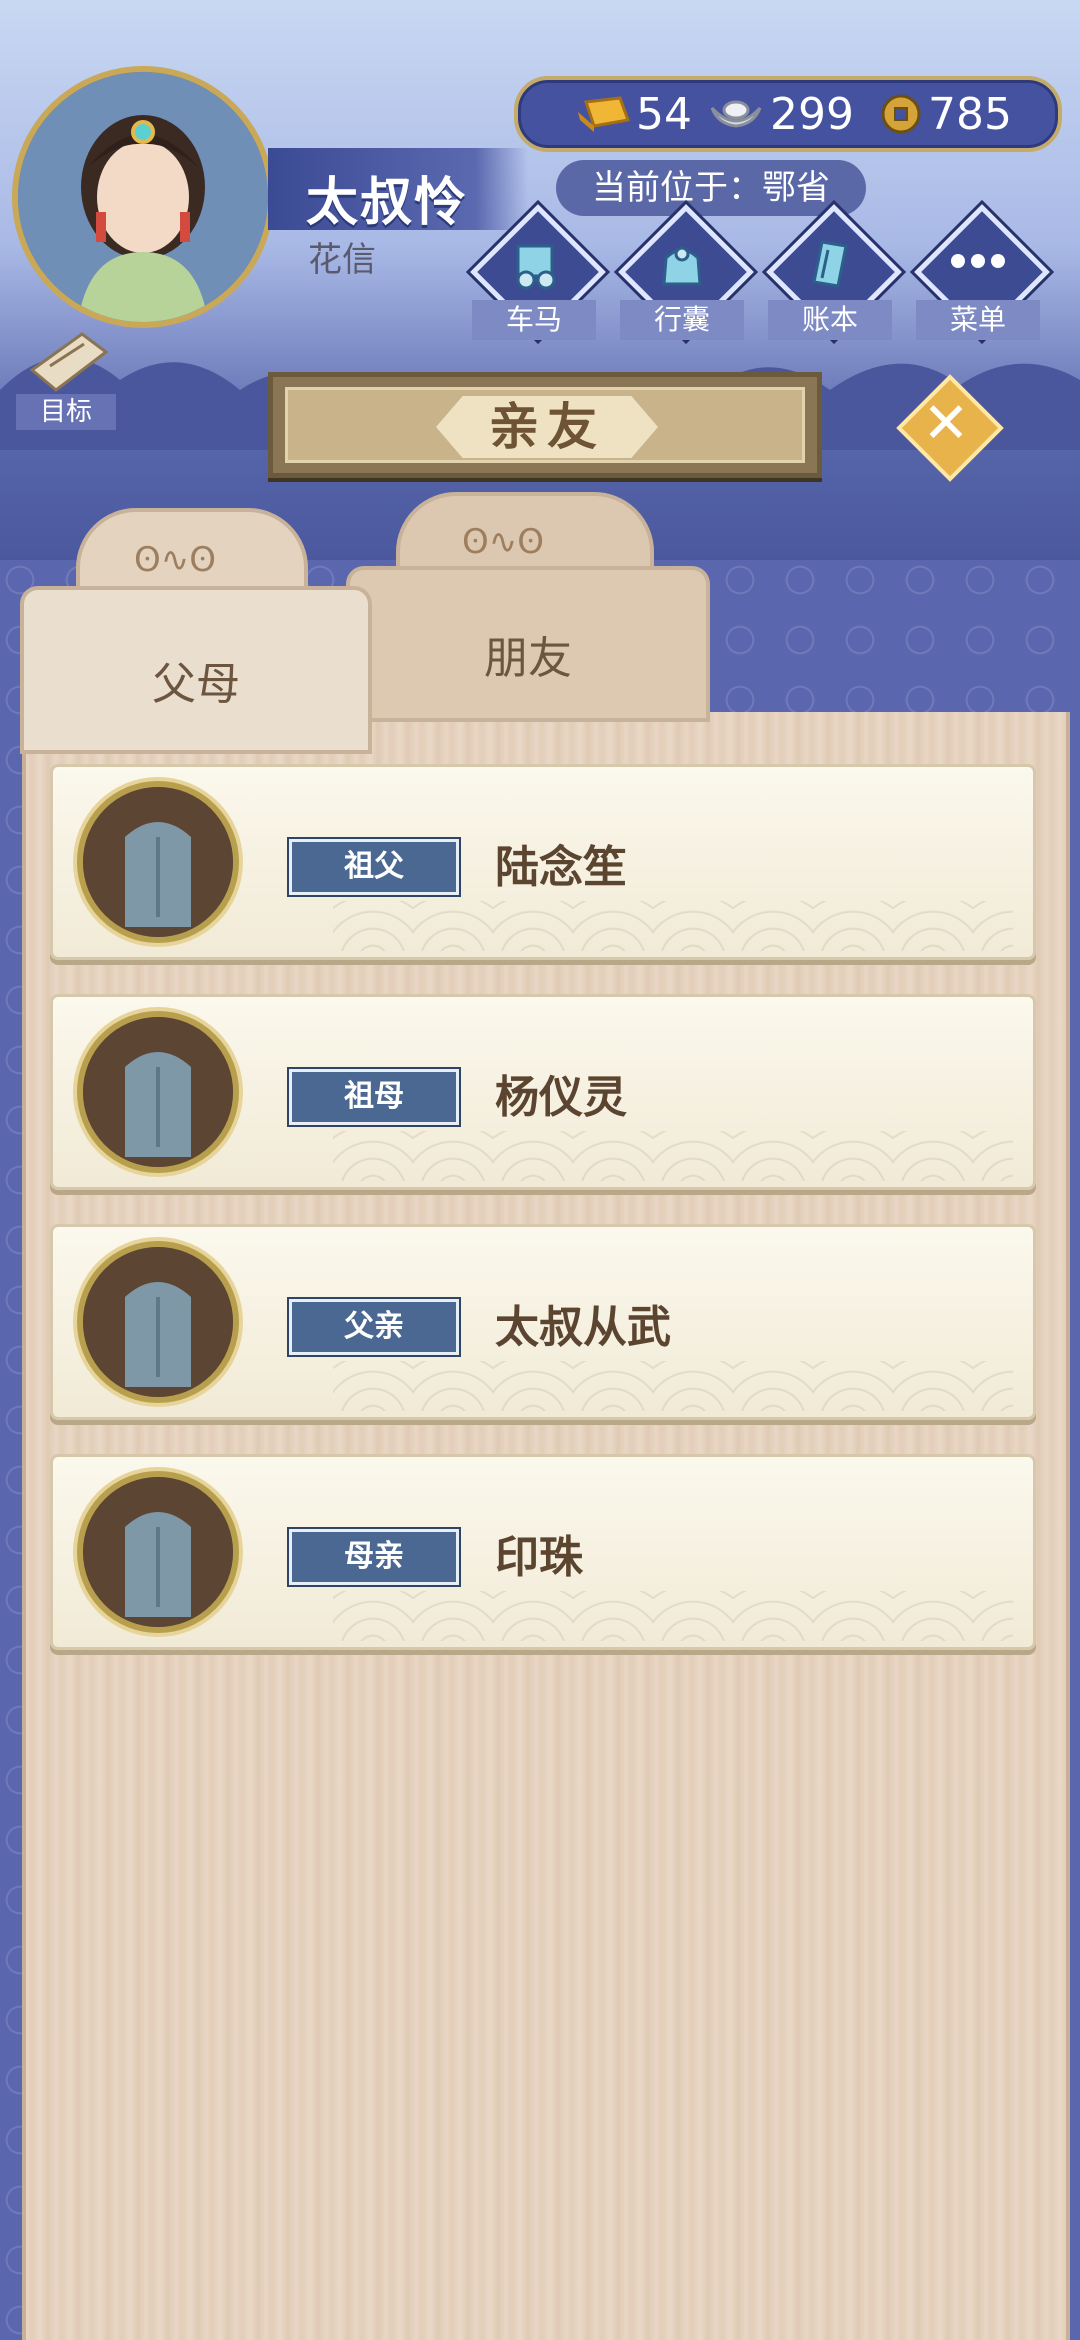  What do you see at coordinates (66, 412) in the screenshot?
I see `goal-label: 目标` at bounding box center [66, 412].